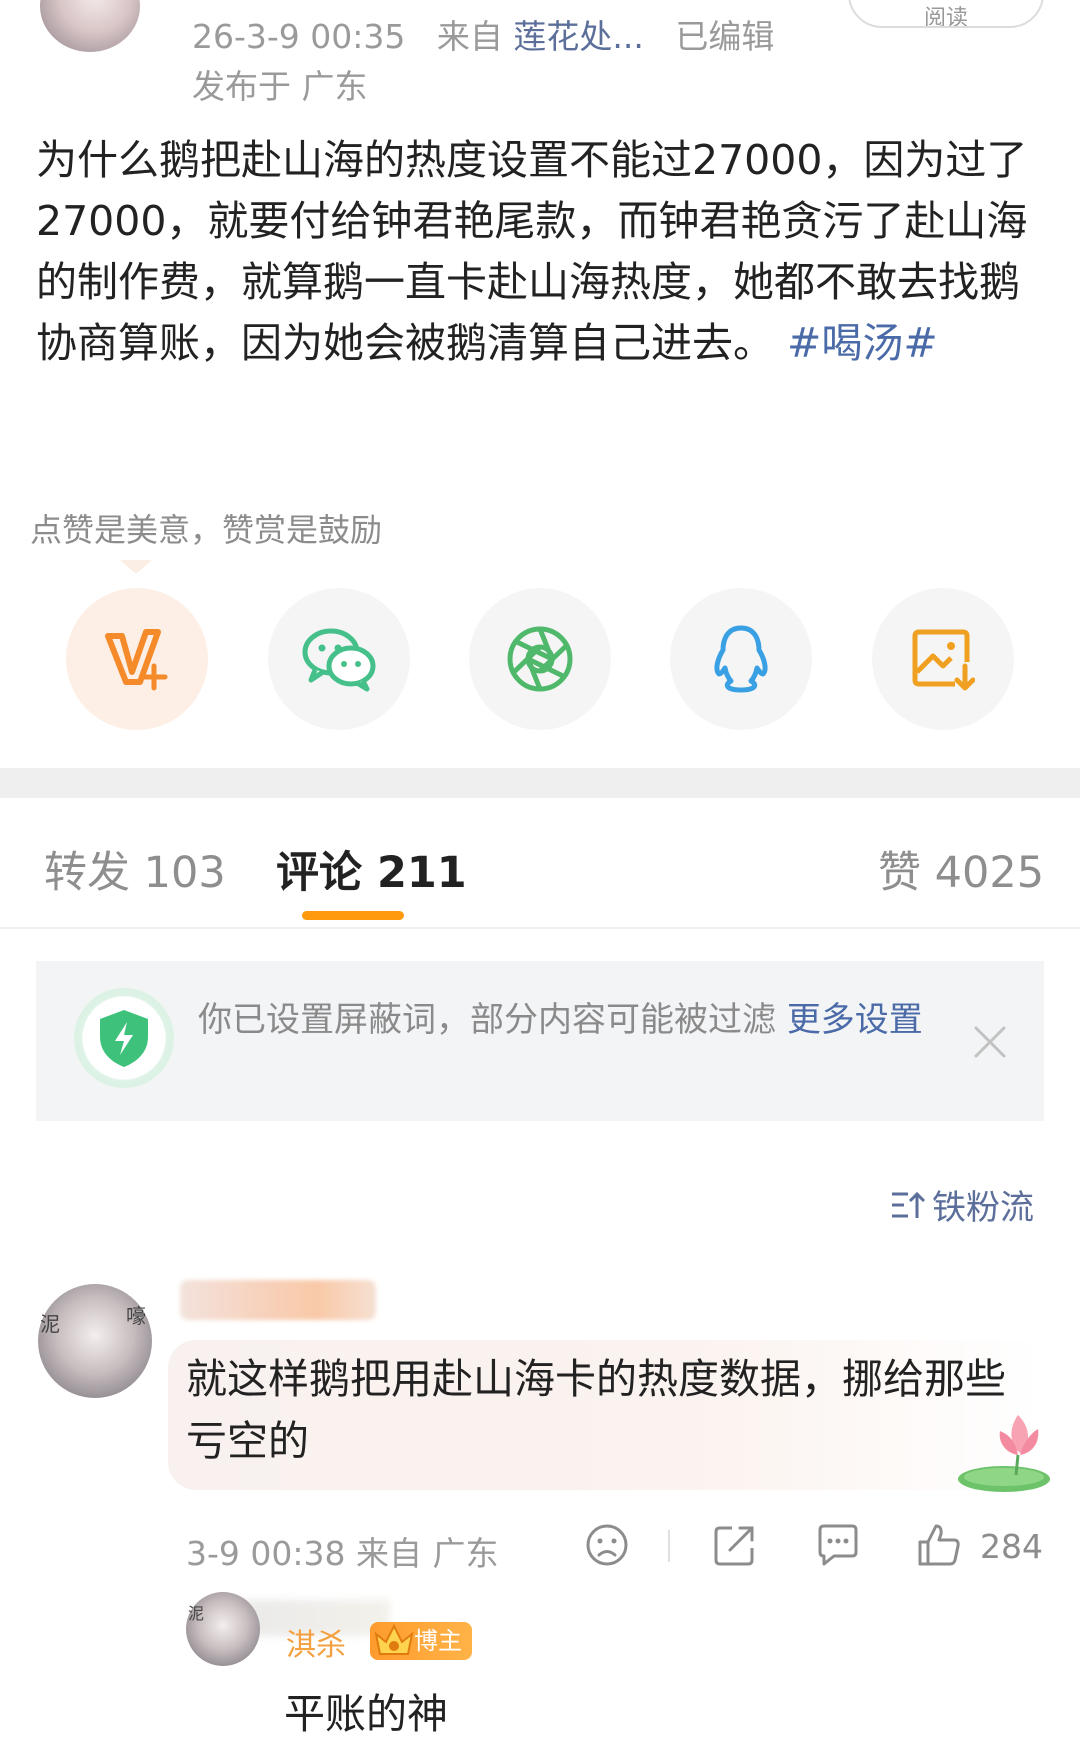 This screenshot has width=1080, height=1751. What do you see at coordinates (724, 36) in the screenshot?
I see `post-edited-label: 已编辑` at bounding box center [724, 36].